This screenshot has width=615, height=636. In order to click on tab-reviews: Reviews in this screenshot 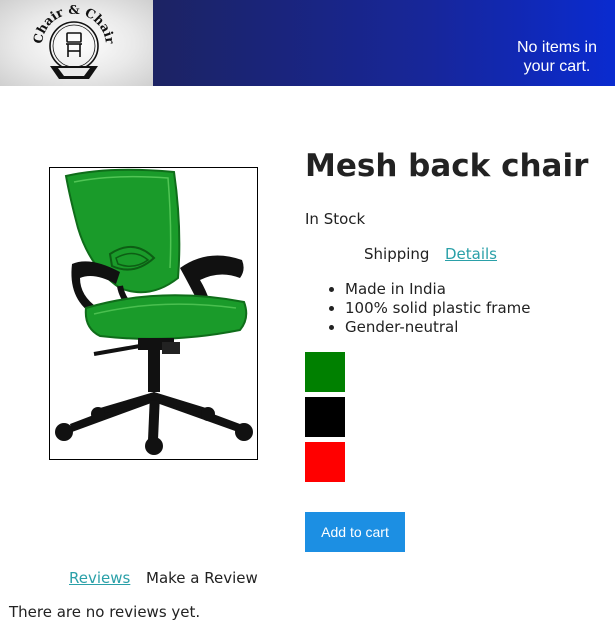, I will do `click(99, 578)`.